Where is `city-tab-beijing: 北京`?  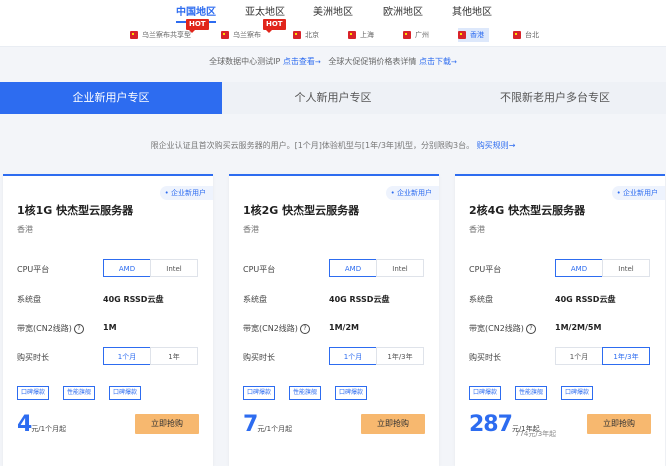 city-tab-beijing: 北京 is located at coordinates (306, 35).